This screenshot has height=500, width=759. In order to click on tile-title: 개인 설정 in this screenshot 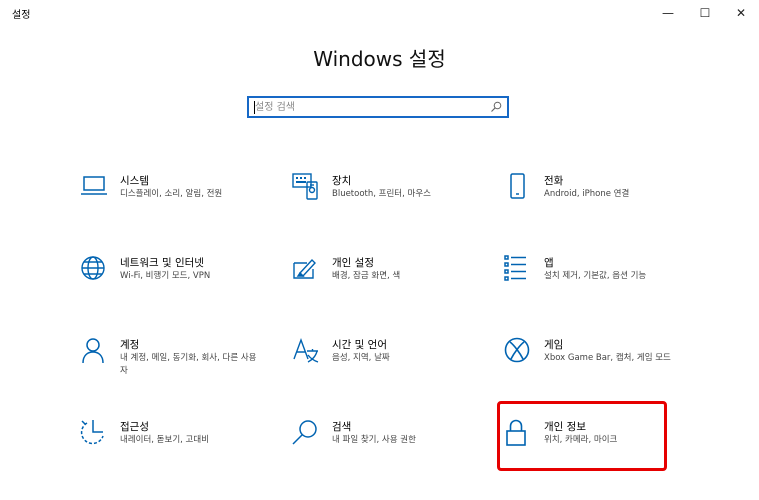, I will do `click(353, 263)`.